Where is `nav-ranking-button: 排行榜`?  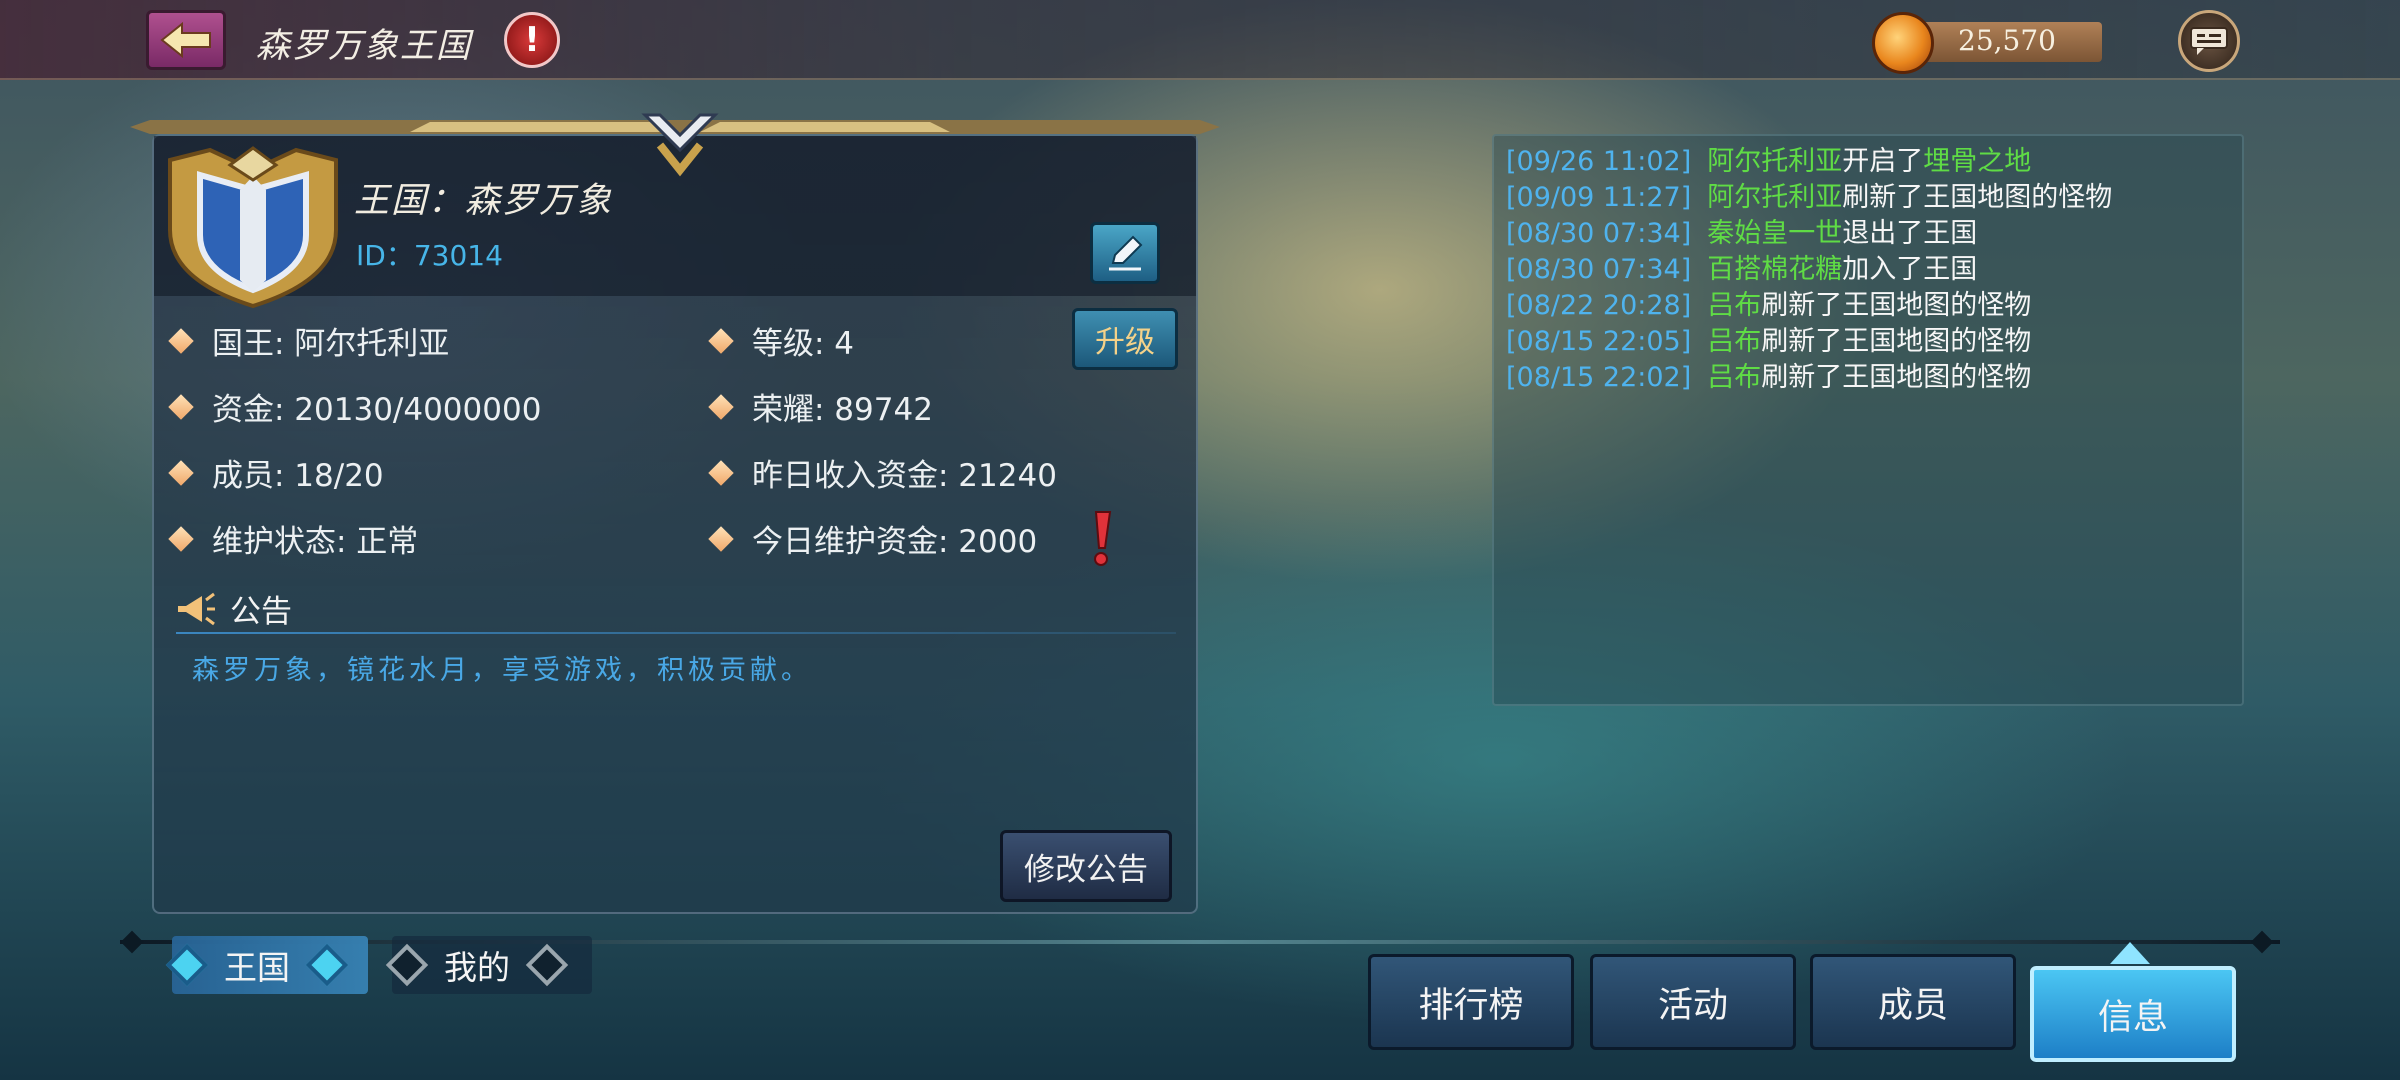 nav-ranking-button: 排行榜 is located at coordinates (1471, 1002).